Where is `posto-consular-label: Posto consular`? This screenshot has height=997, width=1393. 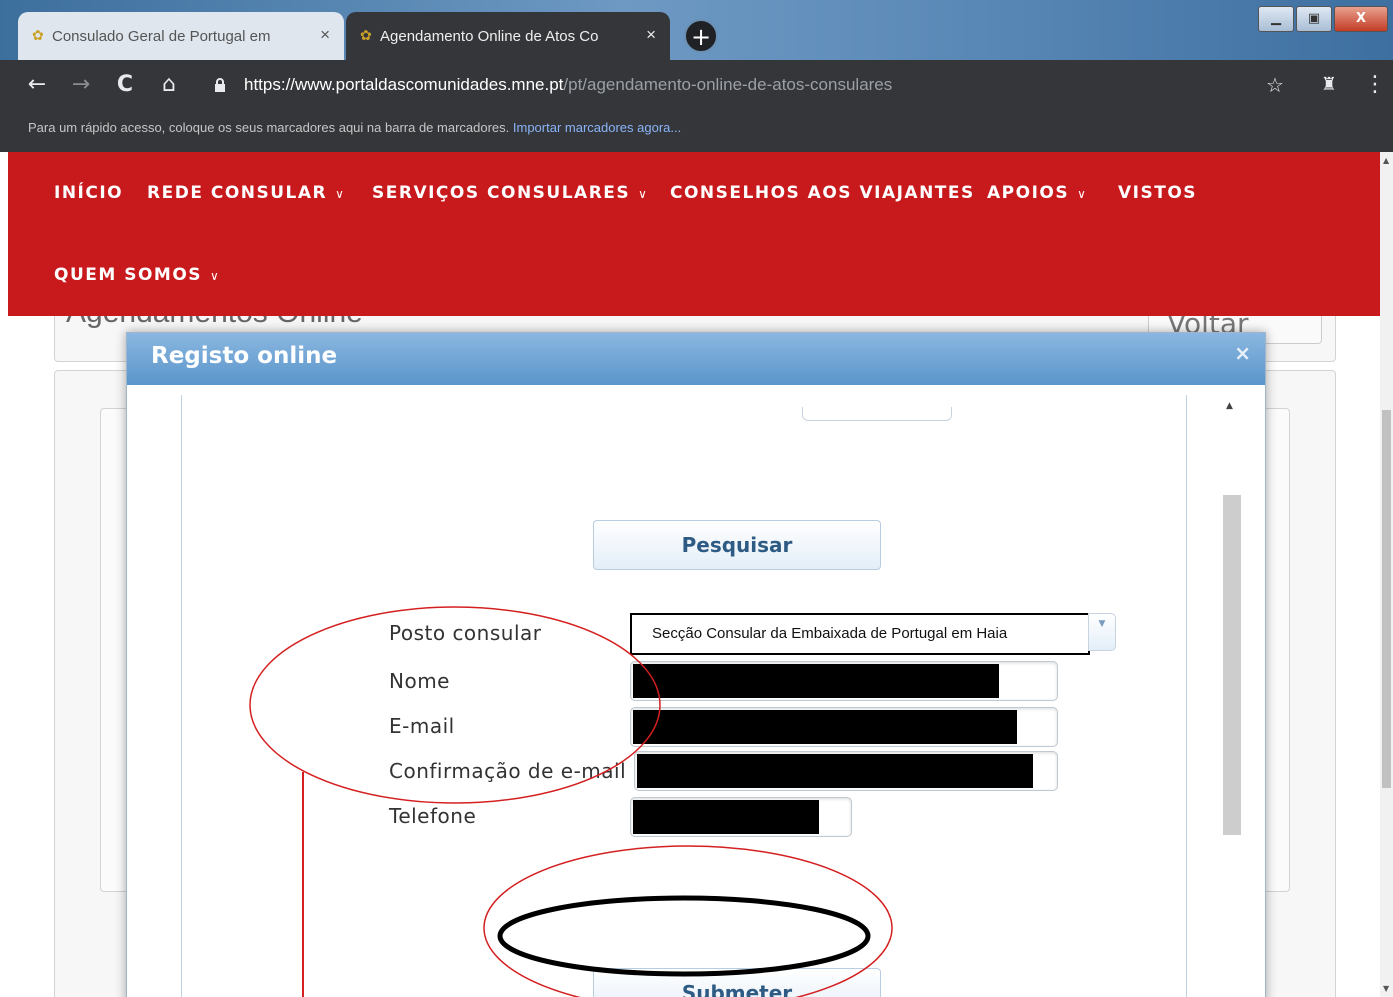
posto-consular-label: Posto consular is located at coordinates (465, 633).